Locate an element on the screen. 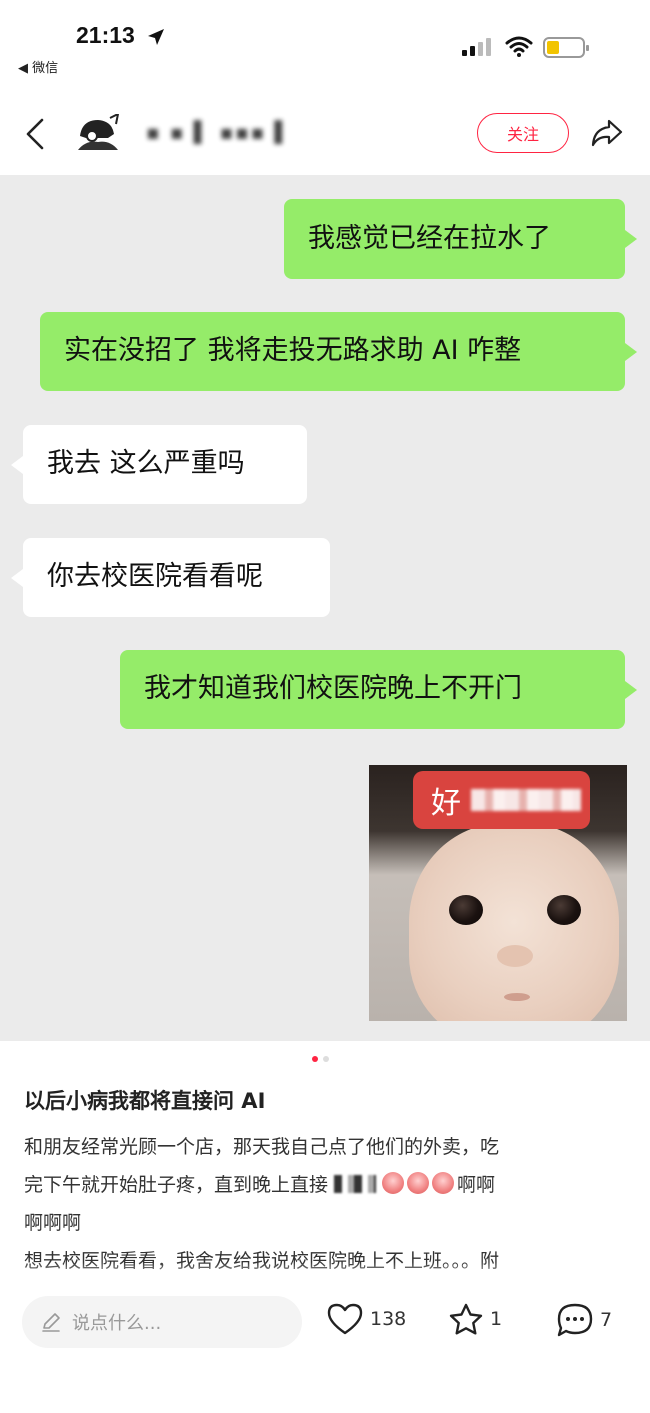 The width and height of the screenshot is (650, 1413). text-fade is located at coordinates (325, 1274).